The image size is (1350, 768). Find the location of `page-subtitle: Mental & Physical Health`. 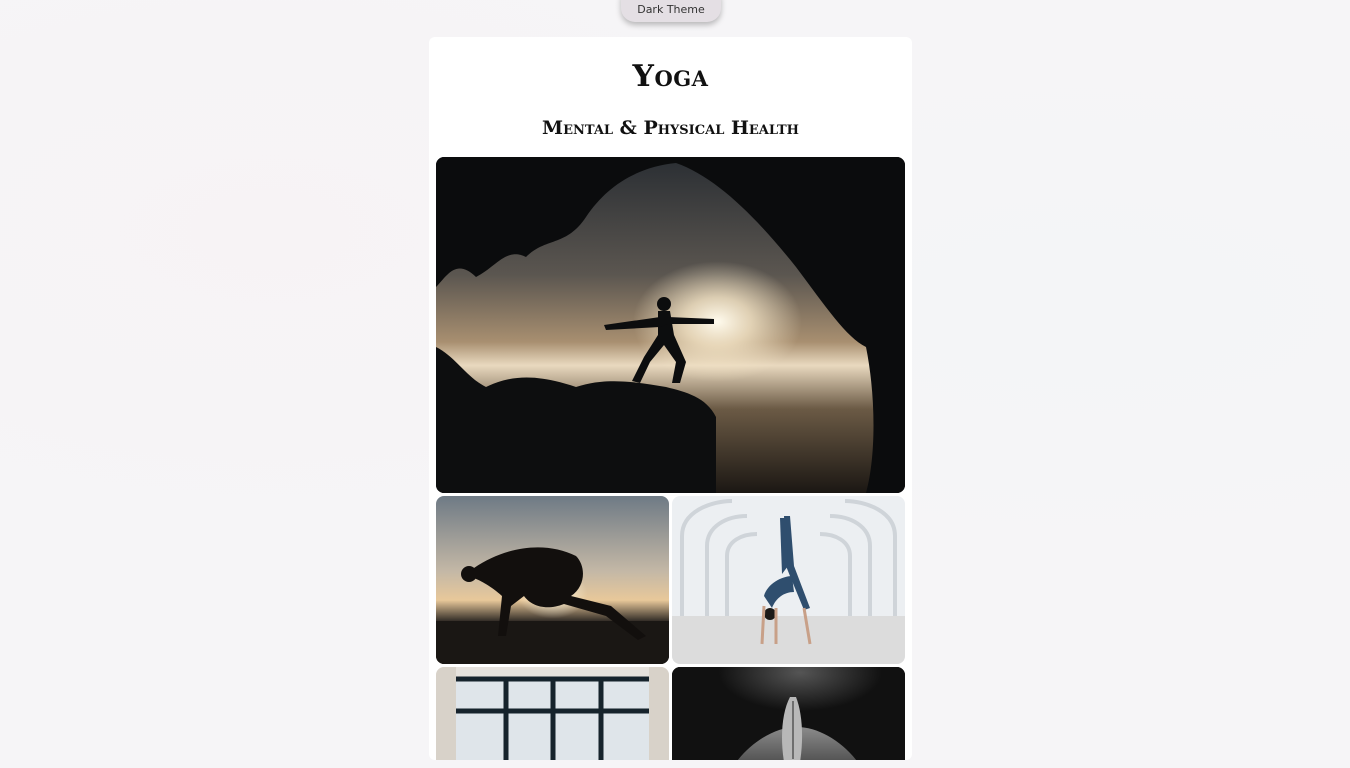

page-subtitle: Mental & Physical Health is located at coordinates (670, 128).